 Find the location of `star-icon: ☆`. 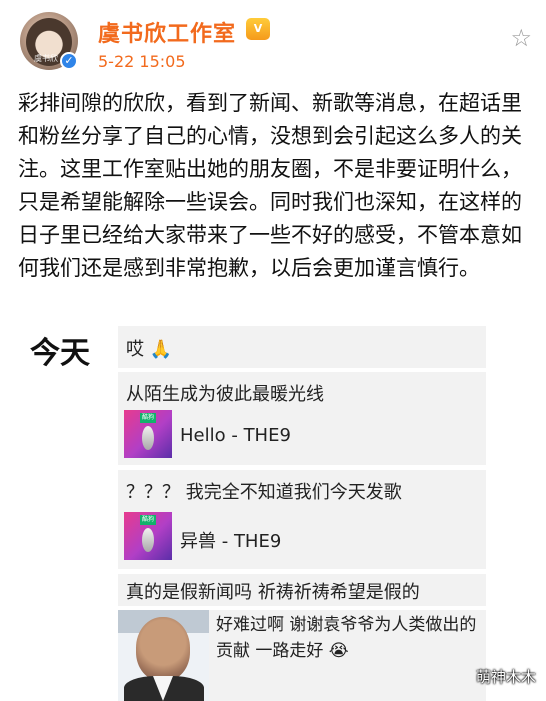

star-icon: ☆ is located at coordinates (521, 38).